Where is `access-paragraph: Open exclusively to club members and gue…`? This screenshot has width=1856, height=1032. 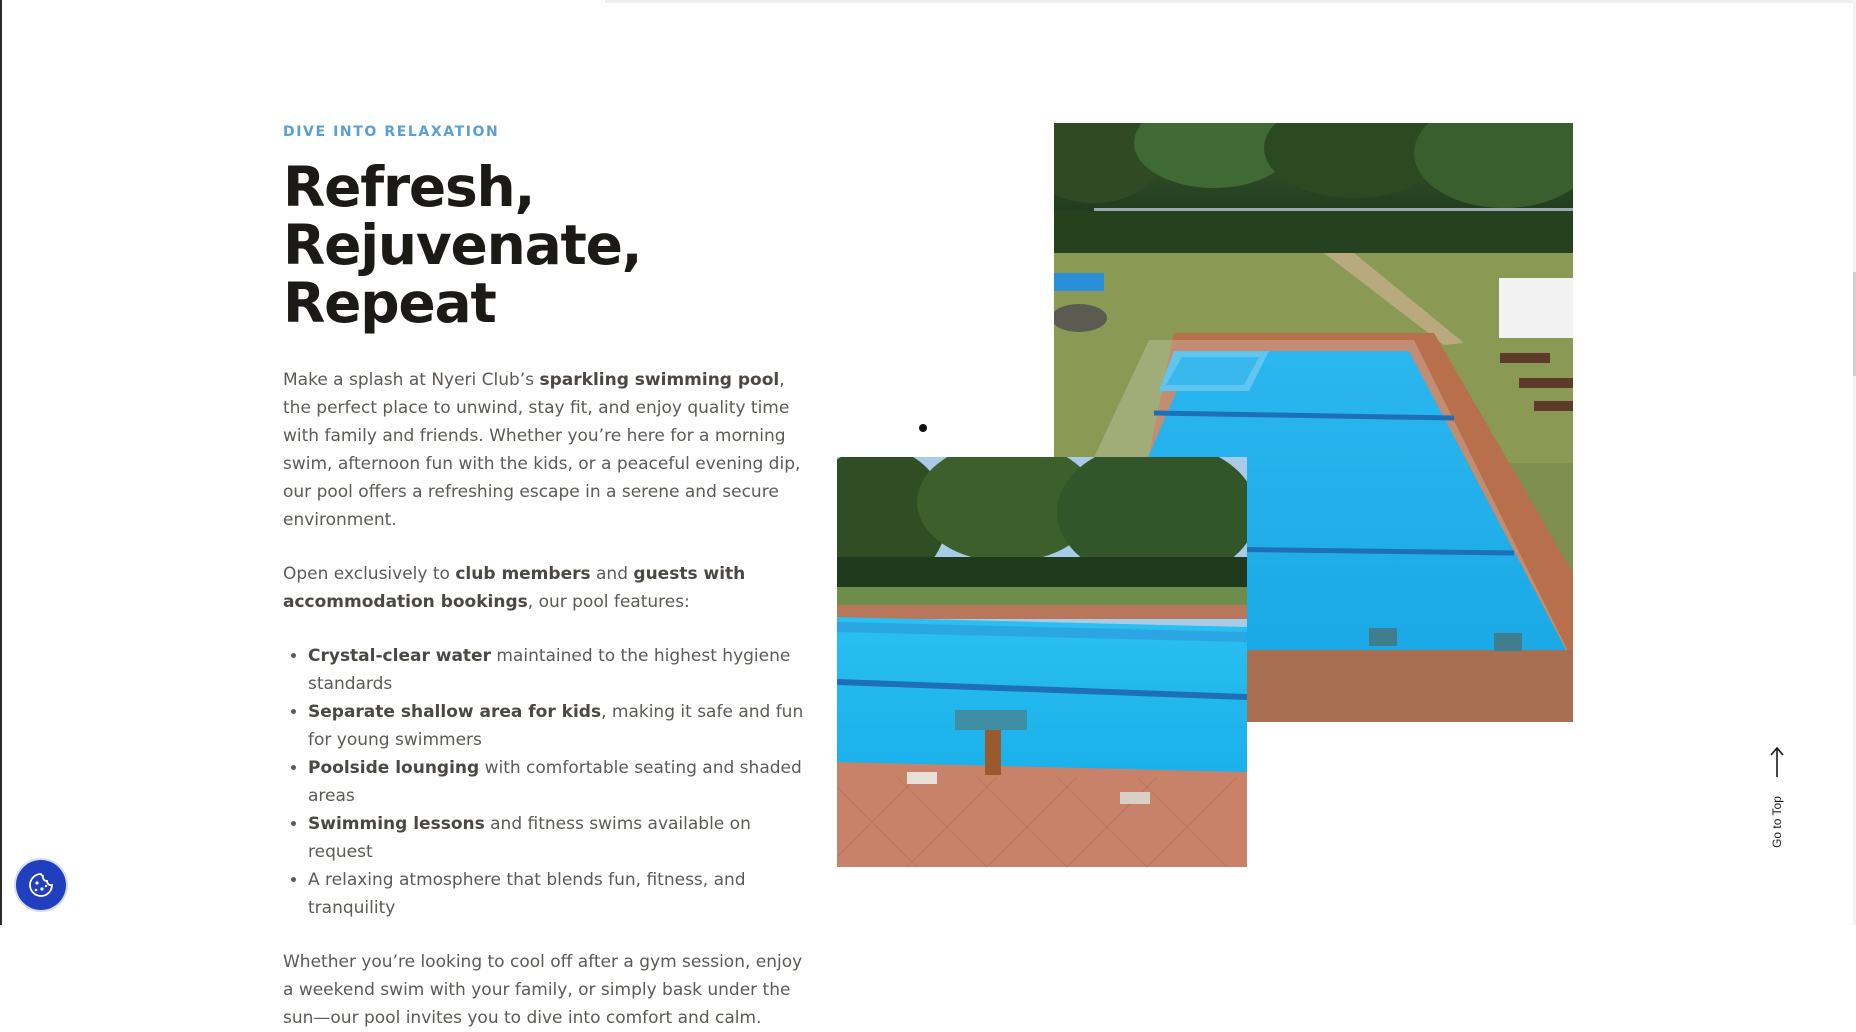 access-paragraph: Open exclusively to club members and gue… is located at coordinates (548, 588).